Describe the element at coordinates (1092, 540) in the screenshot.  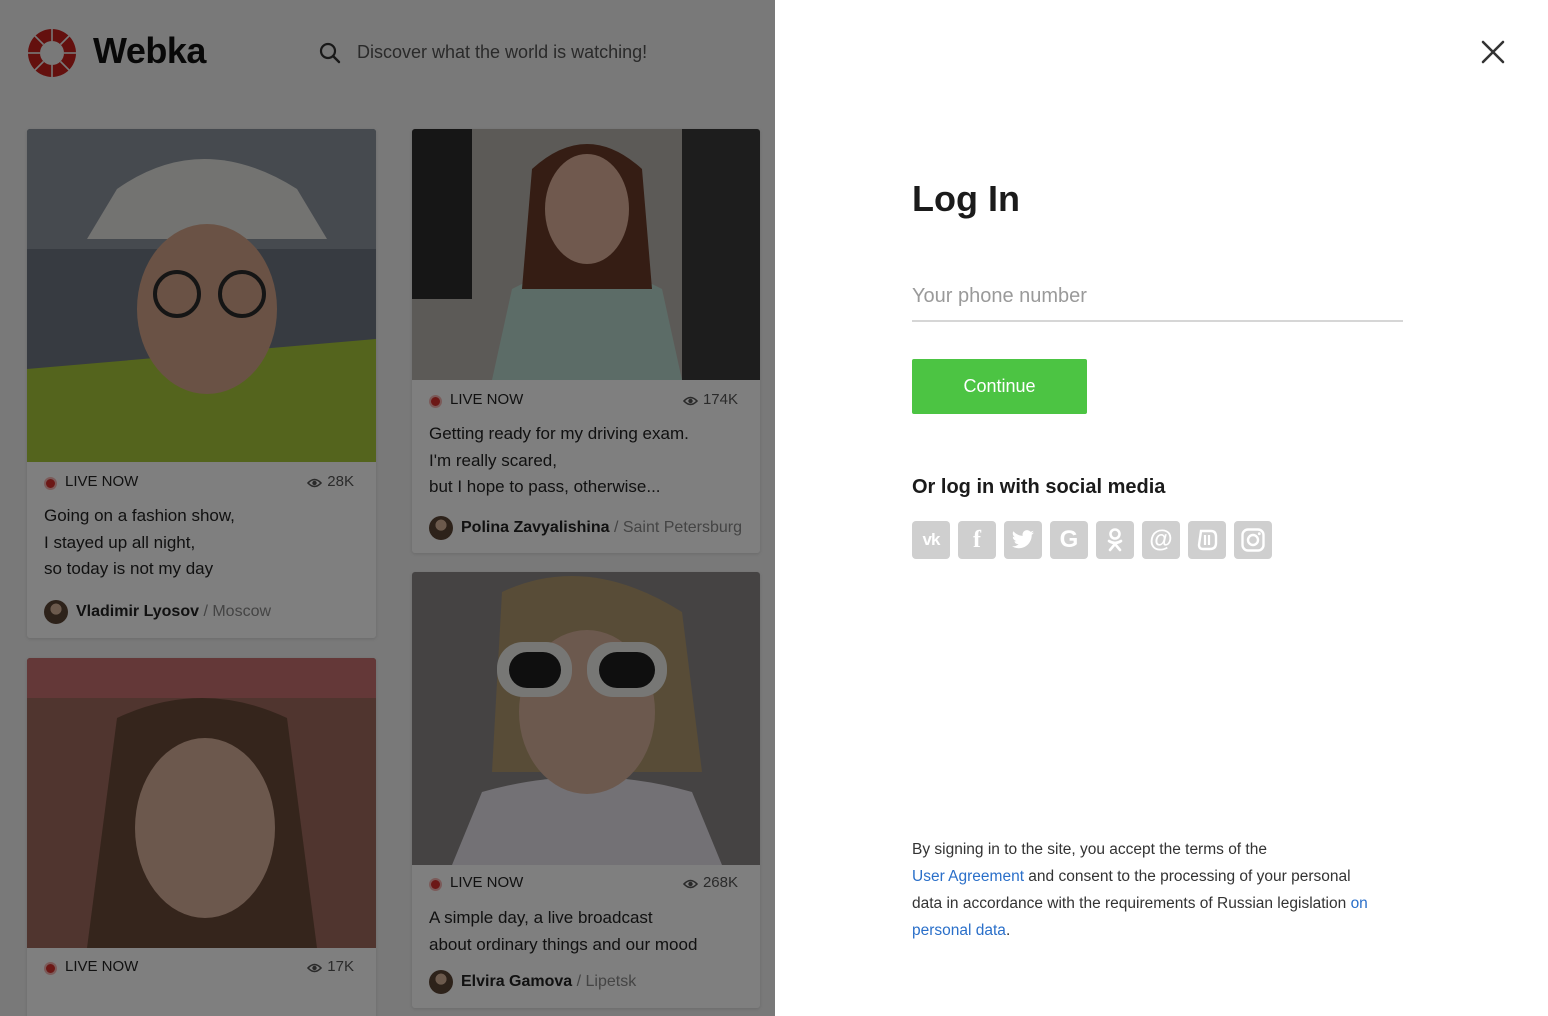
I see `social-login-buttons: vk f G @` at that location.